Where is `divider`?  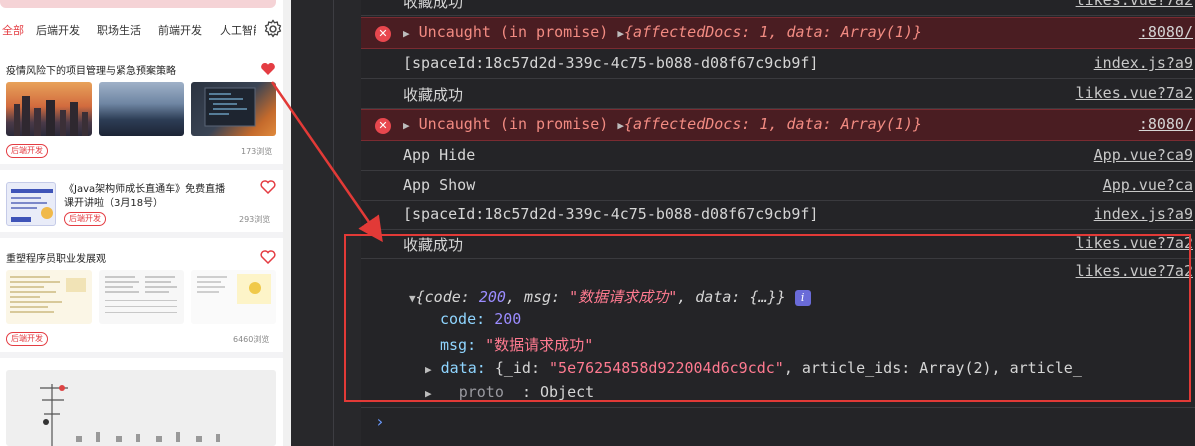
divider is located at coordinates (333, 223).